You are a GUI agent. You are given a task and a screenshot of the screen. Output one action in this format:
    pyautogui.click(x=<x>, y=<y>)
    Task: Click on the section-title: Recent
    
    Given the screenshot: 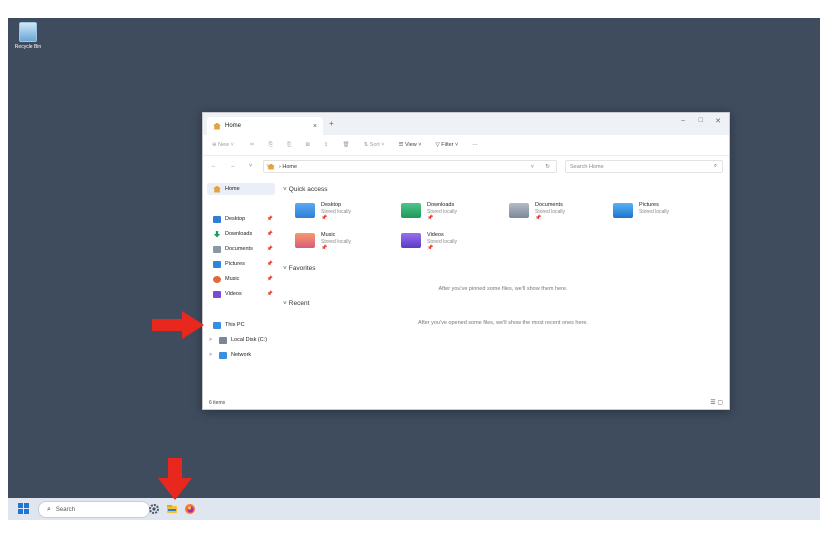 What is the action you would take?
    pyautogui.click(x=299, y=303)
    